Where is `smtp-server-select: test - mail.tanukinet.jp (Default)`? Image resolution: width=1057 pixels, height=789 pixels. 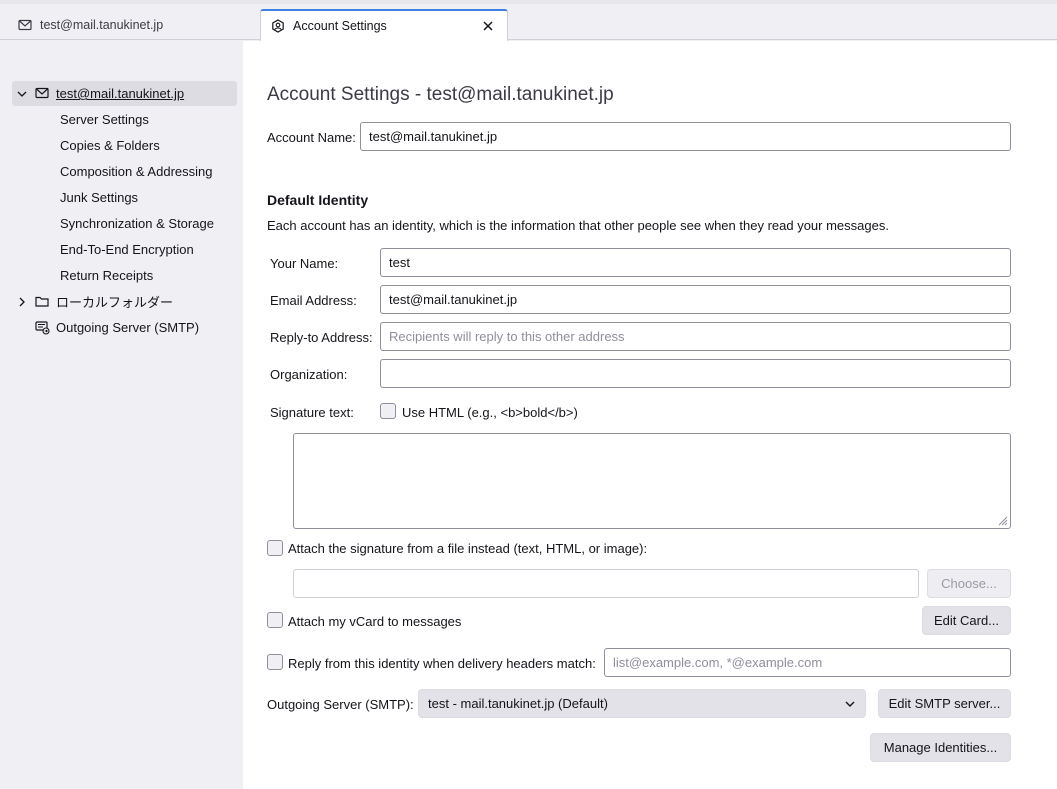
smtp-server-select: test - mail.tanukinet.jp (Default) is located at coordinates (642, 703).